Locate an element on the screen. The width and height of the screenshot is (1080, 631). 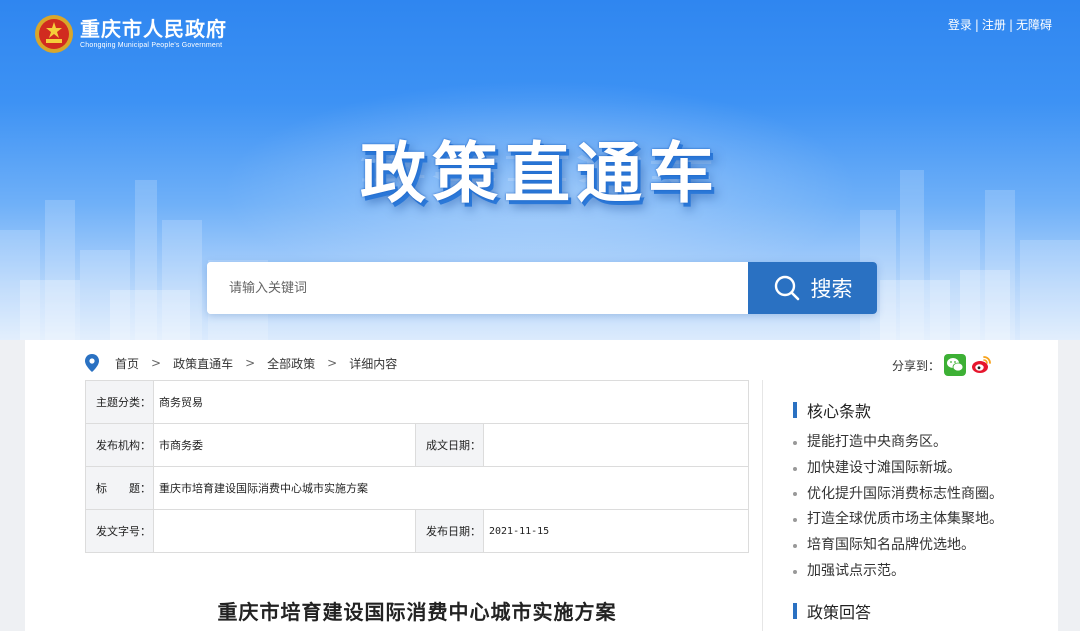
list-item-text: 加强试点示范。 is located at coordinates (856, 570).